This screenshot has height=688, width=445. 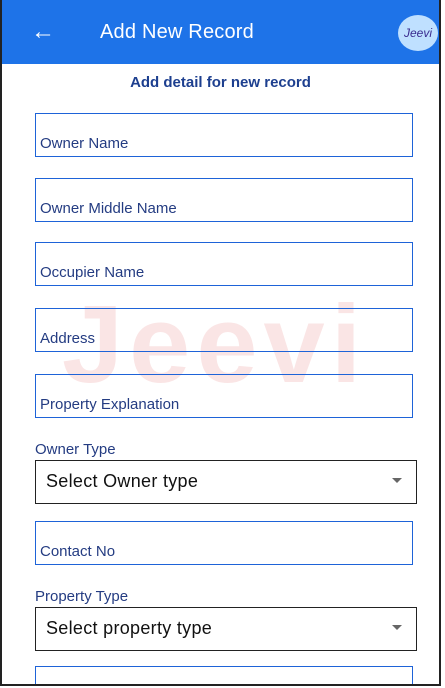 I want to click on property-type-value: Select property type, so click(x=129, y=628).